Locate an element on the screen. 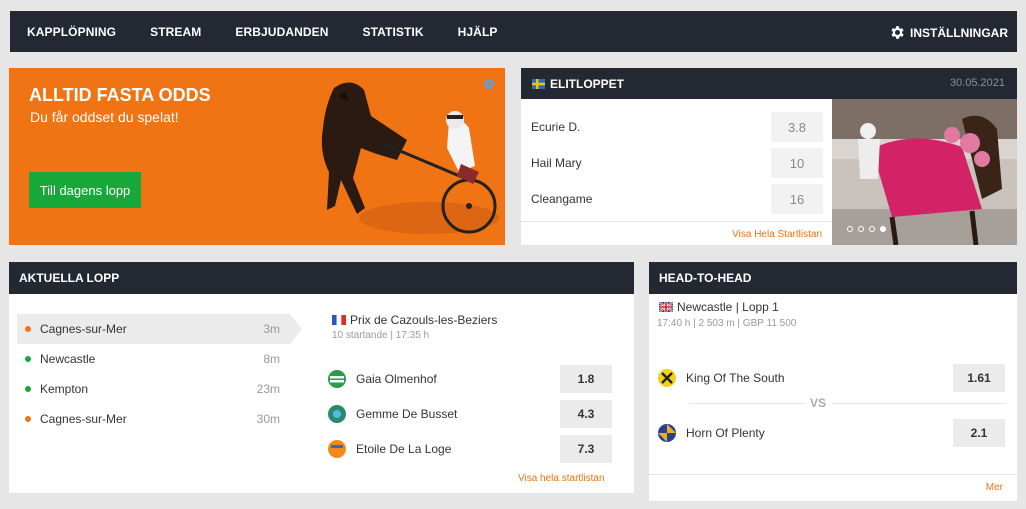 This screenshot has width=1026, height=509. race-time: 8m is located at coordinates (271, 359).